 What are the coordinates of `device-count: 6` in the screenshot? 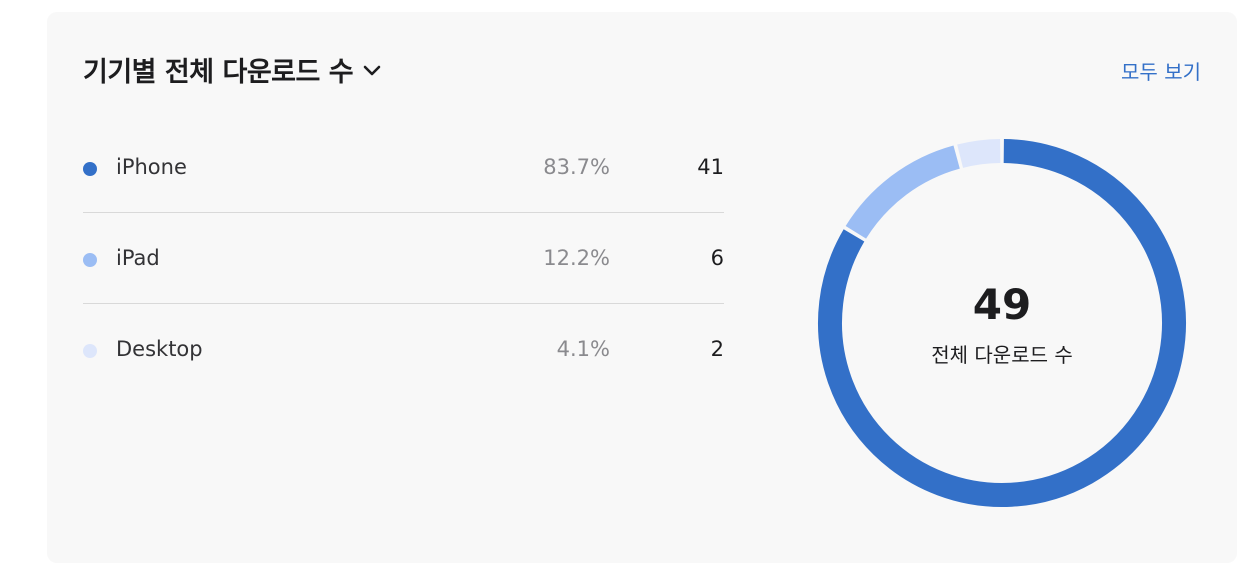 It's located at (717, 258).